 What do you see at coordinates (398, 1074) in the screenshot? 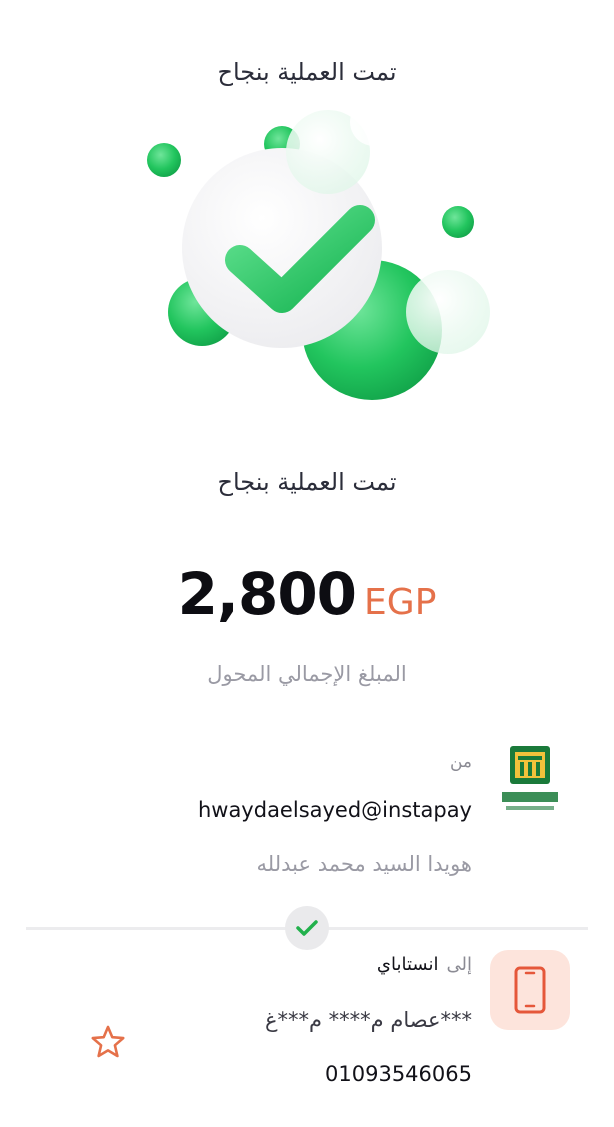
I see `recipient-phone: 01093546065` at bounding box center [398, 1074].